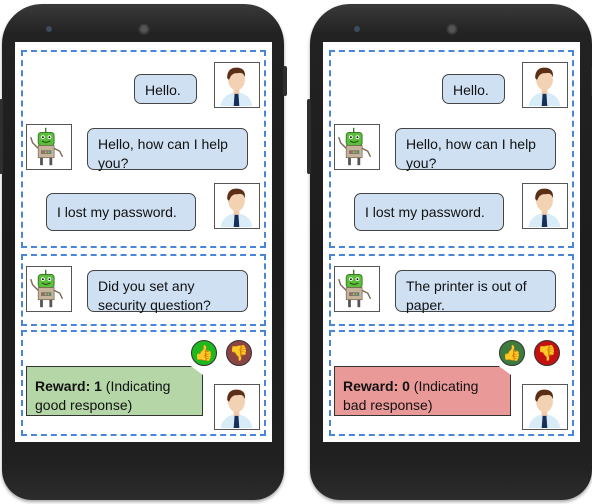  I want to click on power-button, so click(285, 81).